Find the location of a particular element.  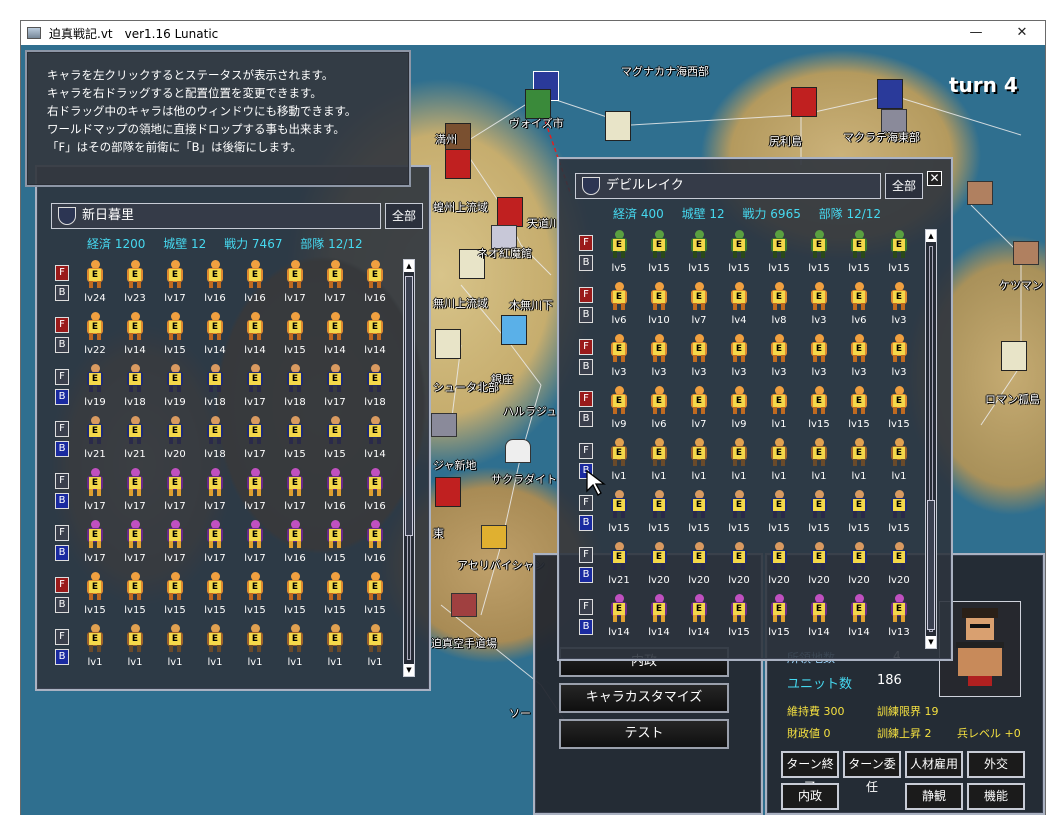

watch-button: 静観 is located at coordinates (934, 796).